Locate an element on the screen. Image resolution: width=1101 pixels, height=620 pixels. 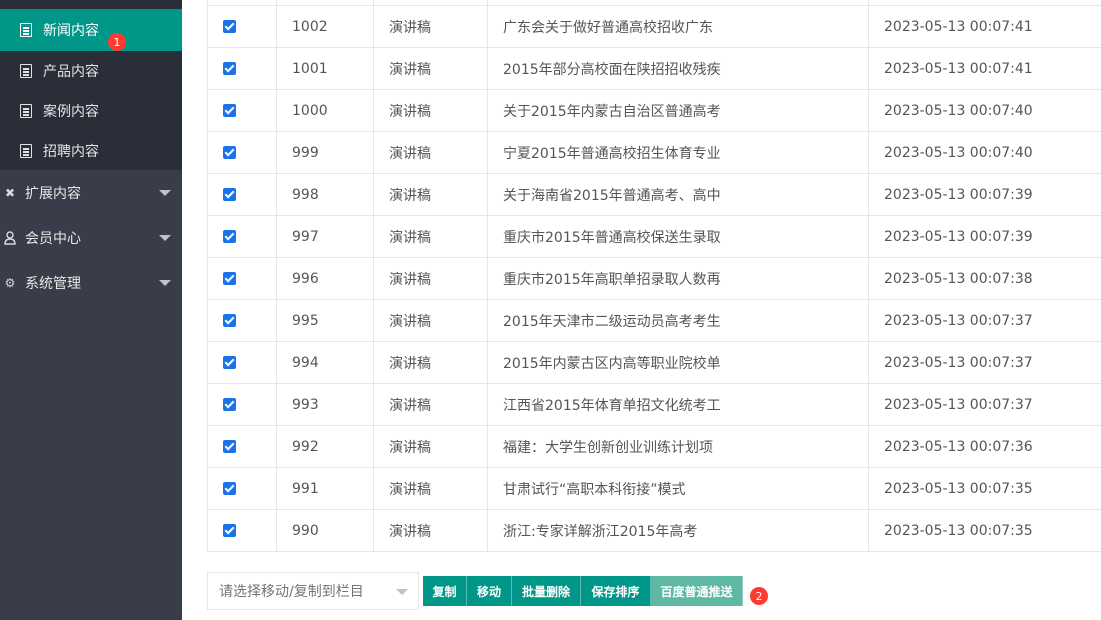
row-time: 2023-05-13 00:07:39 is located at coordinates (984, 194).